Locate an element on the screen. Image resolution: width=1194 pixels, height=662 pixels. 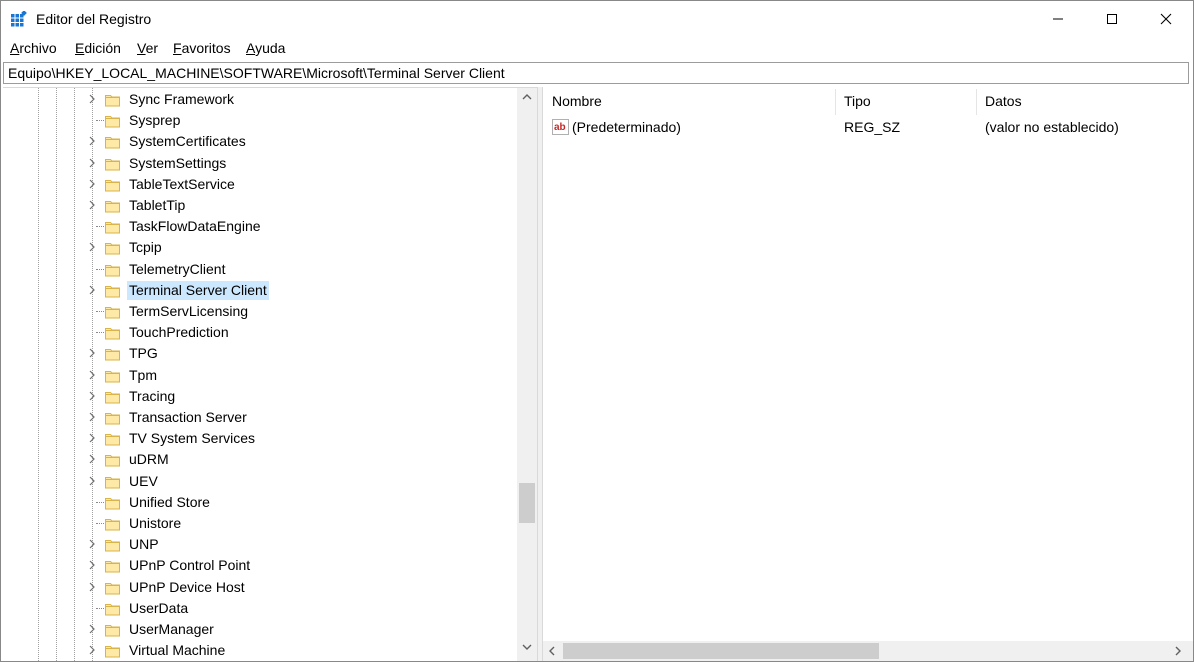
menu-archivo-label: rchivo is located at coordinates (38, 48).